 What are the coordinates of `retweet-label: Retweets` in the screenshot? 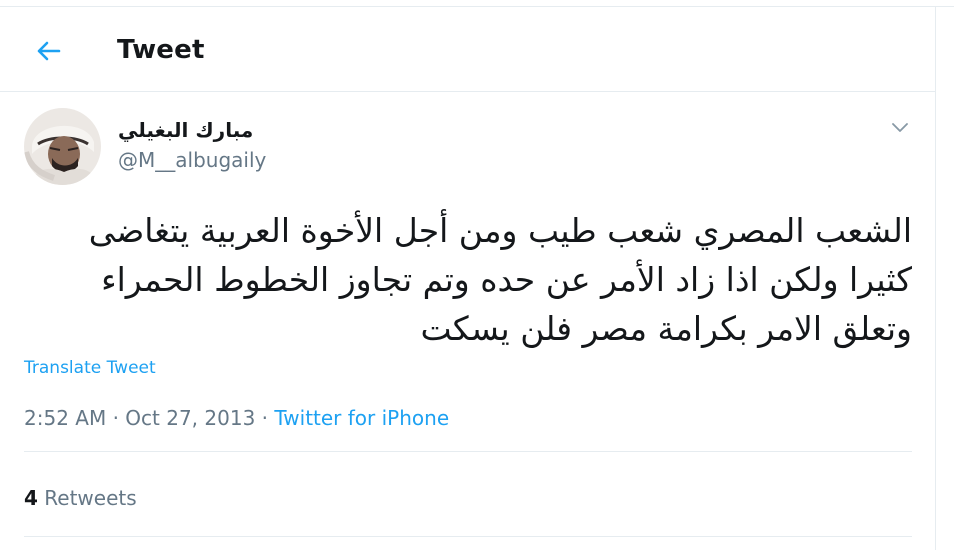 It's located at (90, 498).